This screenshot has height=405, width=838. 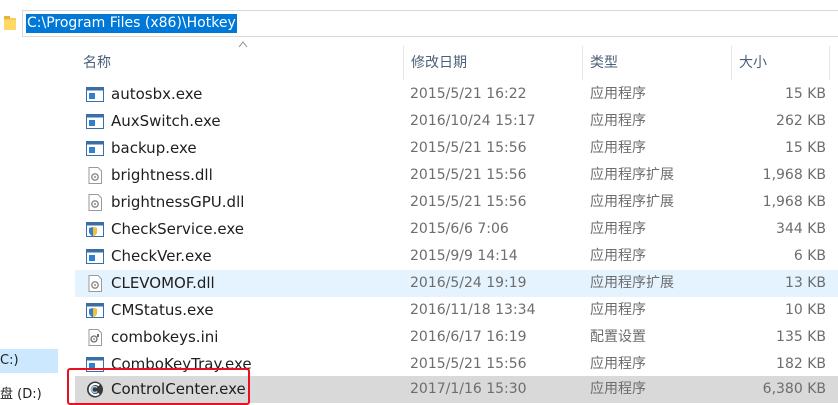 I want to click on file-name: CLEVOMOF.dll, so click(x=163, y=283).